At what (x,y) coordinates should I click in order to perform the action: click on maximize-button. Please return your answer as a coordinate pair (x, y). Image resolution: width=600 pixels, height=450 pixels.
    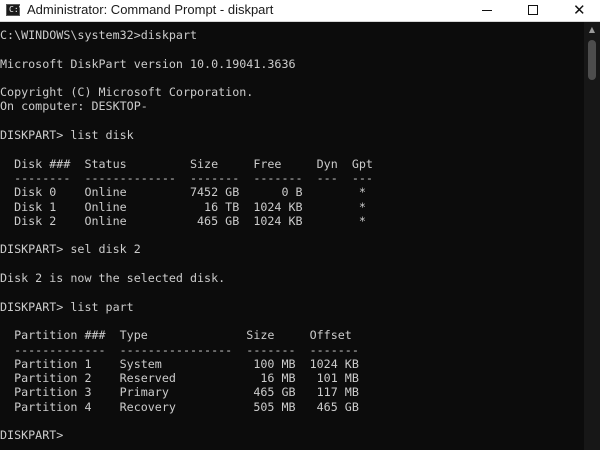
    Looking at the image, I should click on (533, 10).